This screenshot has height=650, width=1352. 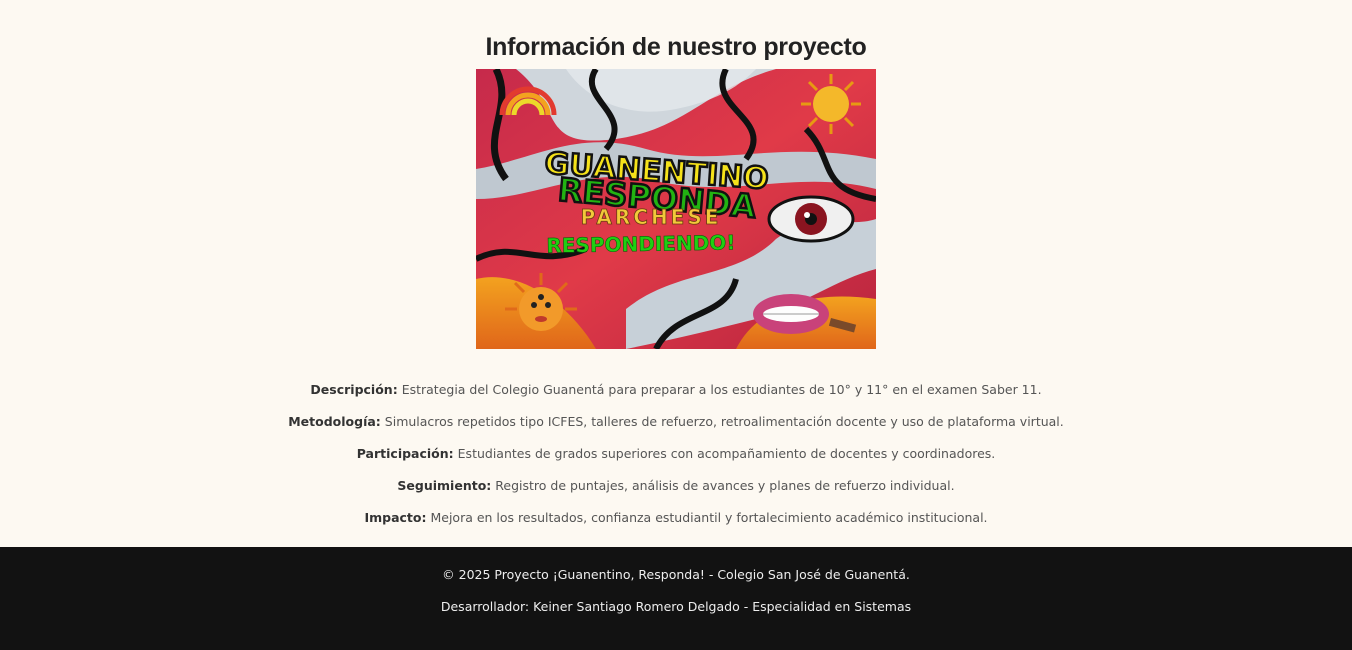 I want to click on page-title: Información de nuestro proyecto, so click(x=676, y=47).